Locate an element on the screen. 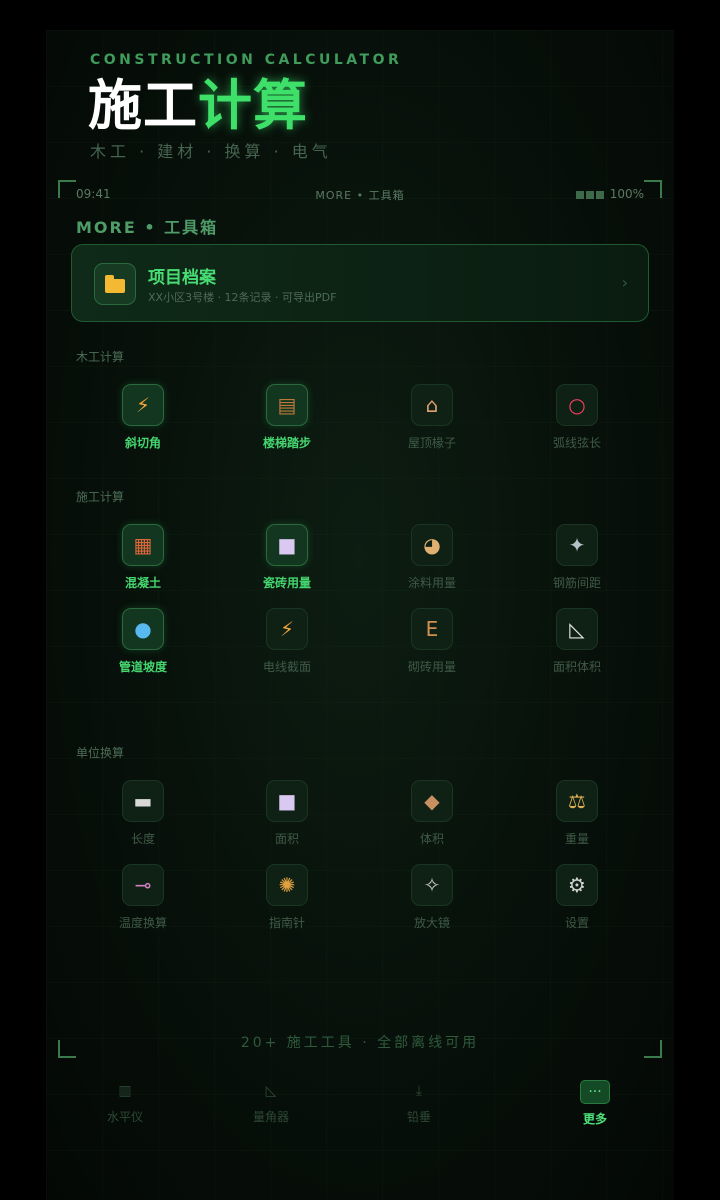 This screenshot has height=1200, width=720. tool-label: 设置 is located at coordinates (576, 923).